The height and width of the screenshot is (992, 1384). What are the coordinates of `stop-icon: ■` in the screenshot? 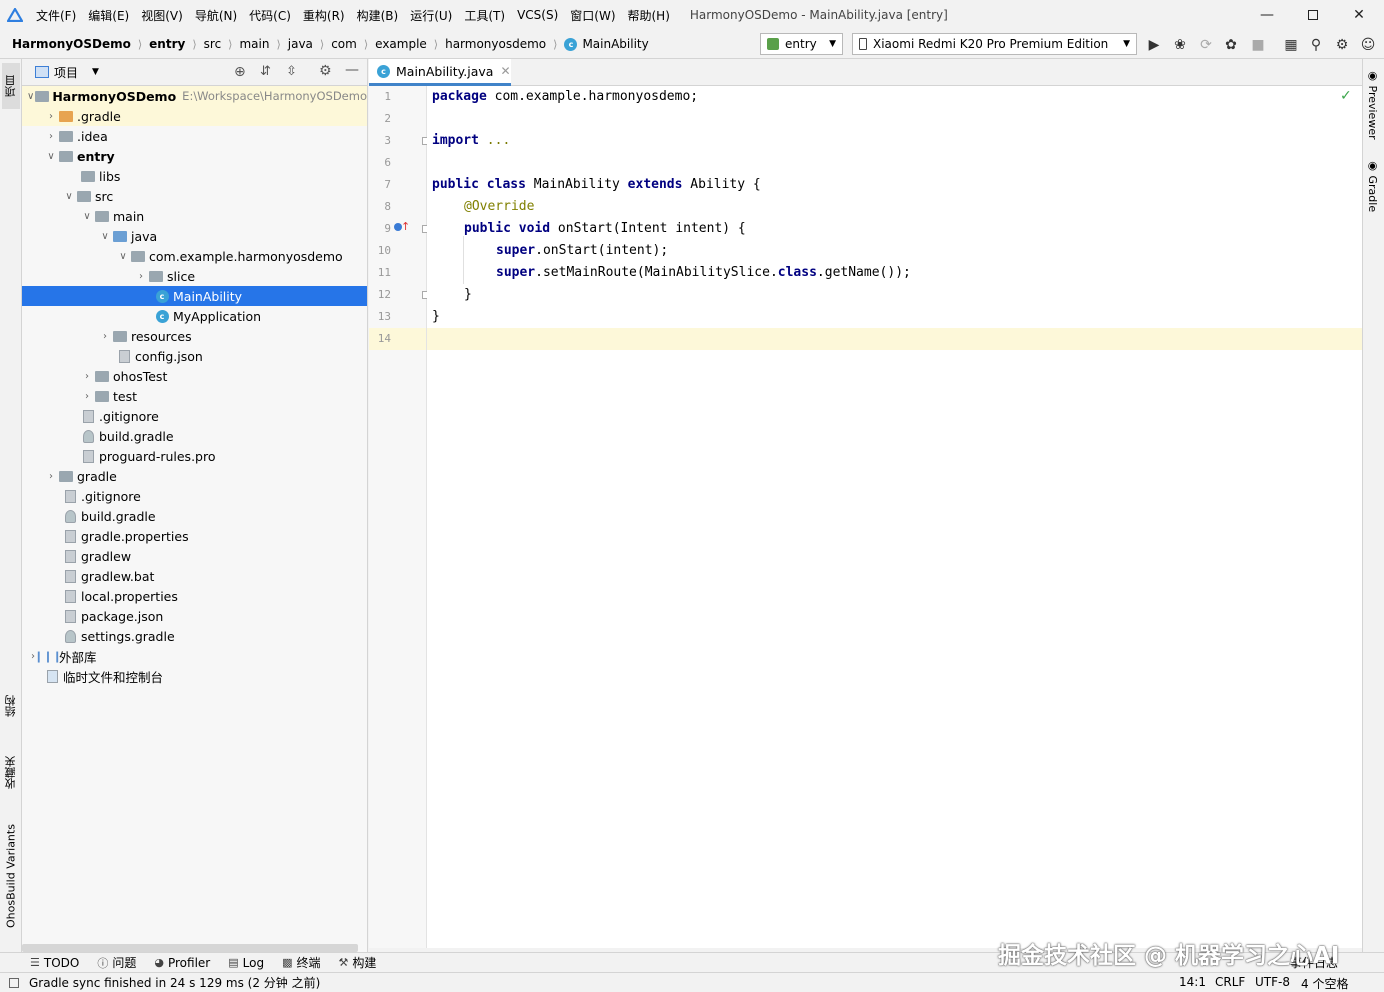 It's located at (1258, 45).